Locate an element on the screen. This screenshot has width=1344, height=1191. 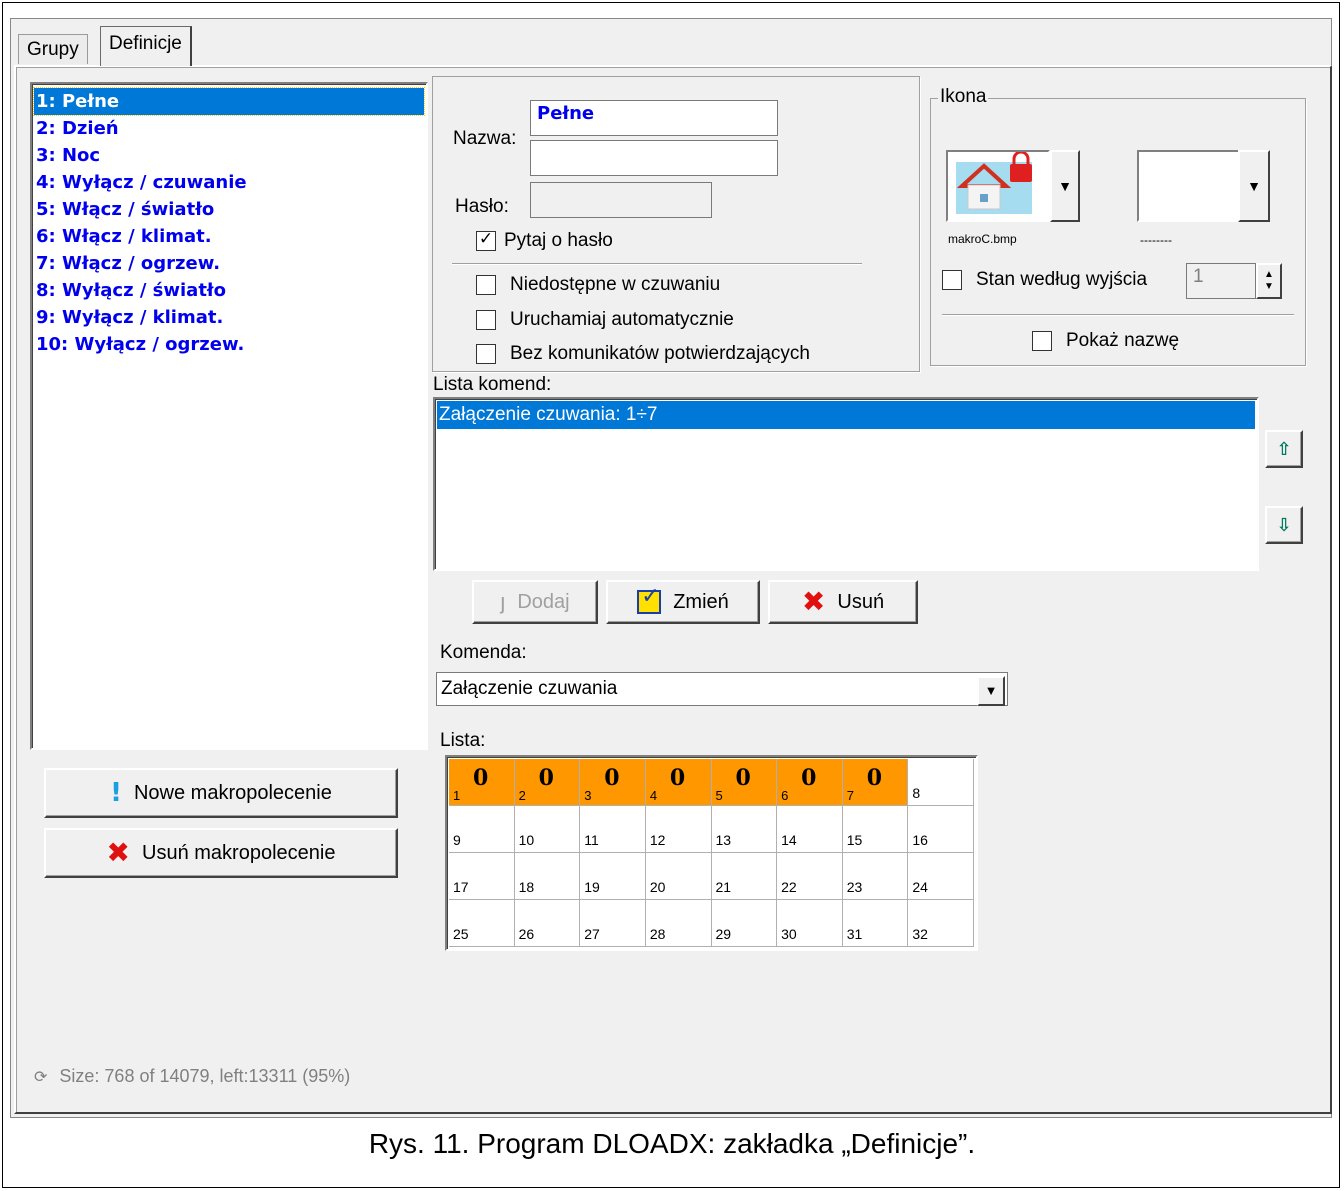
macro-item: 5: Włącz / światło is located at coordinates (229, 209).